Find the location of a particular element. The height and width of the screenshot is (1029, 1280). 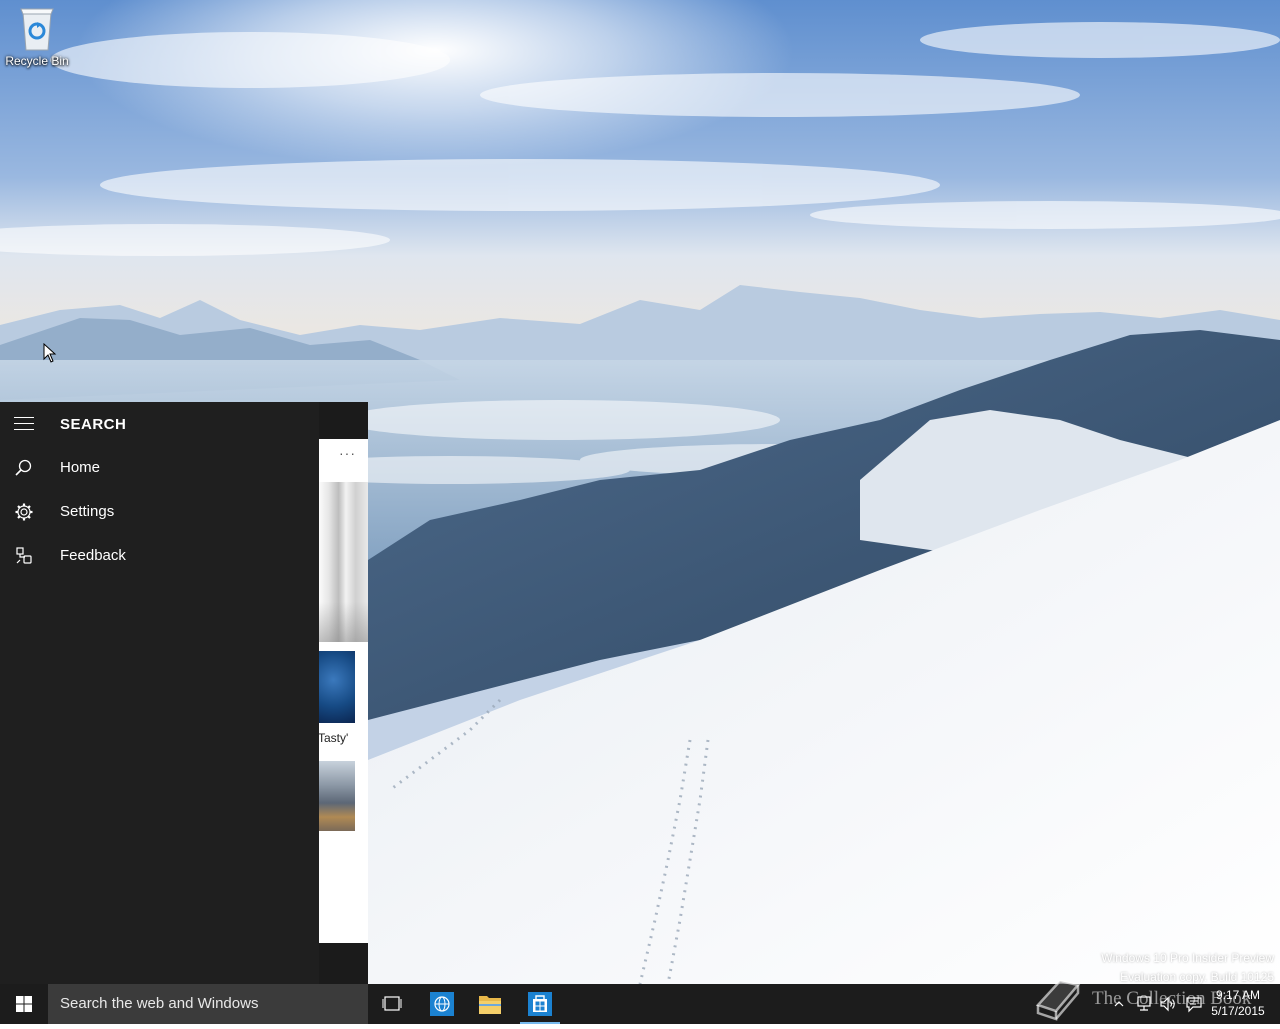

internet-explorer-button is located at coordinates (442, 1004).